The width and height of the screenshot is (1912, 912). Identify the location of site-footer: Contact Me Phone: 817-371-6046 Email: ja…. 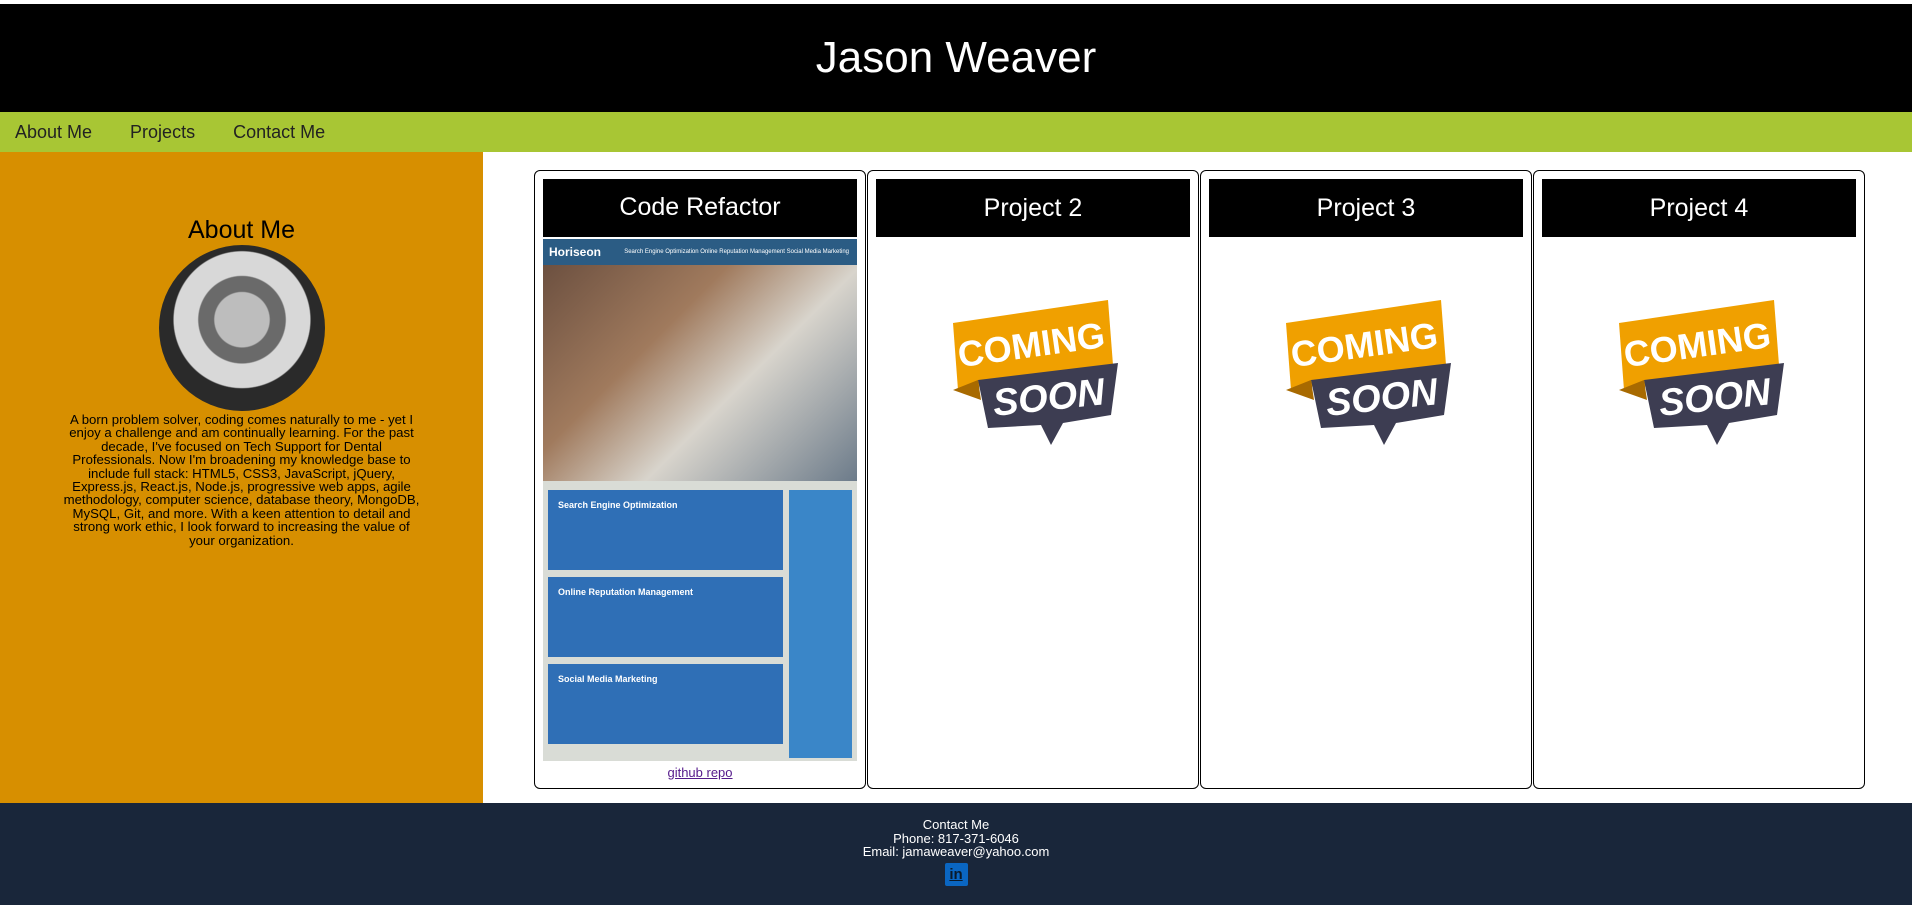
(956, 854).